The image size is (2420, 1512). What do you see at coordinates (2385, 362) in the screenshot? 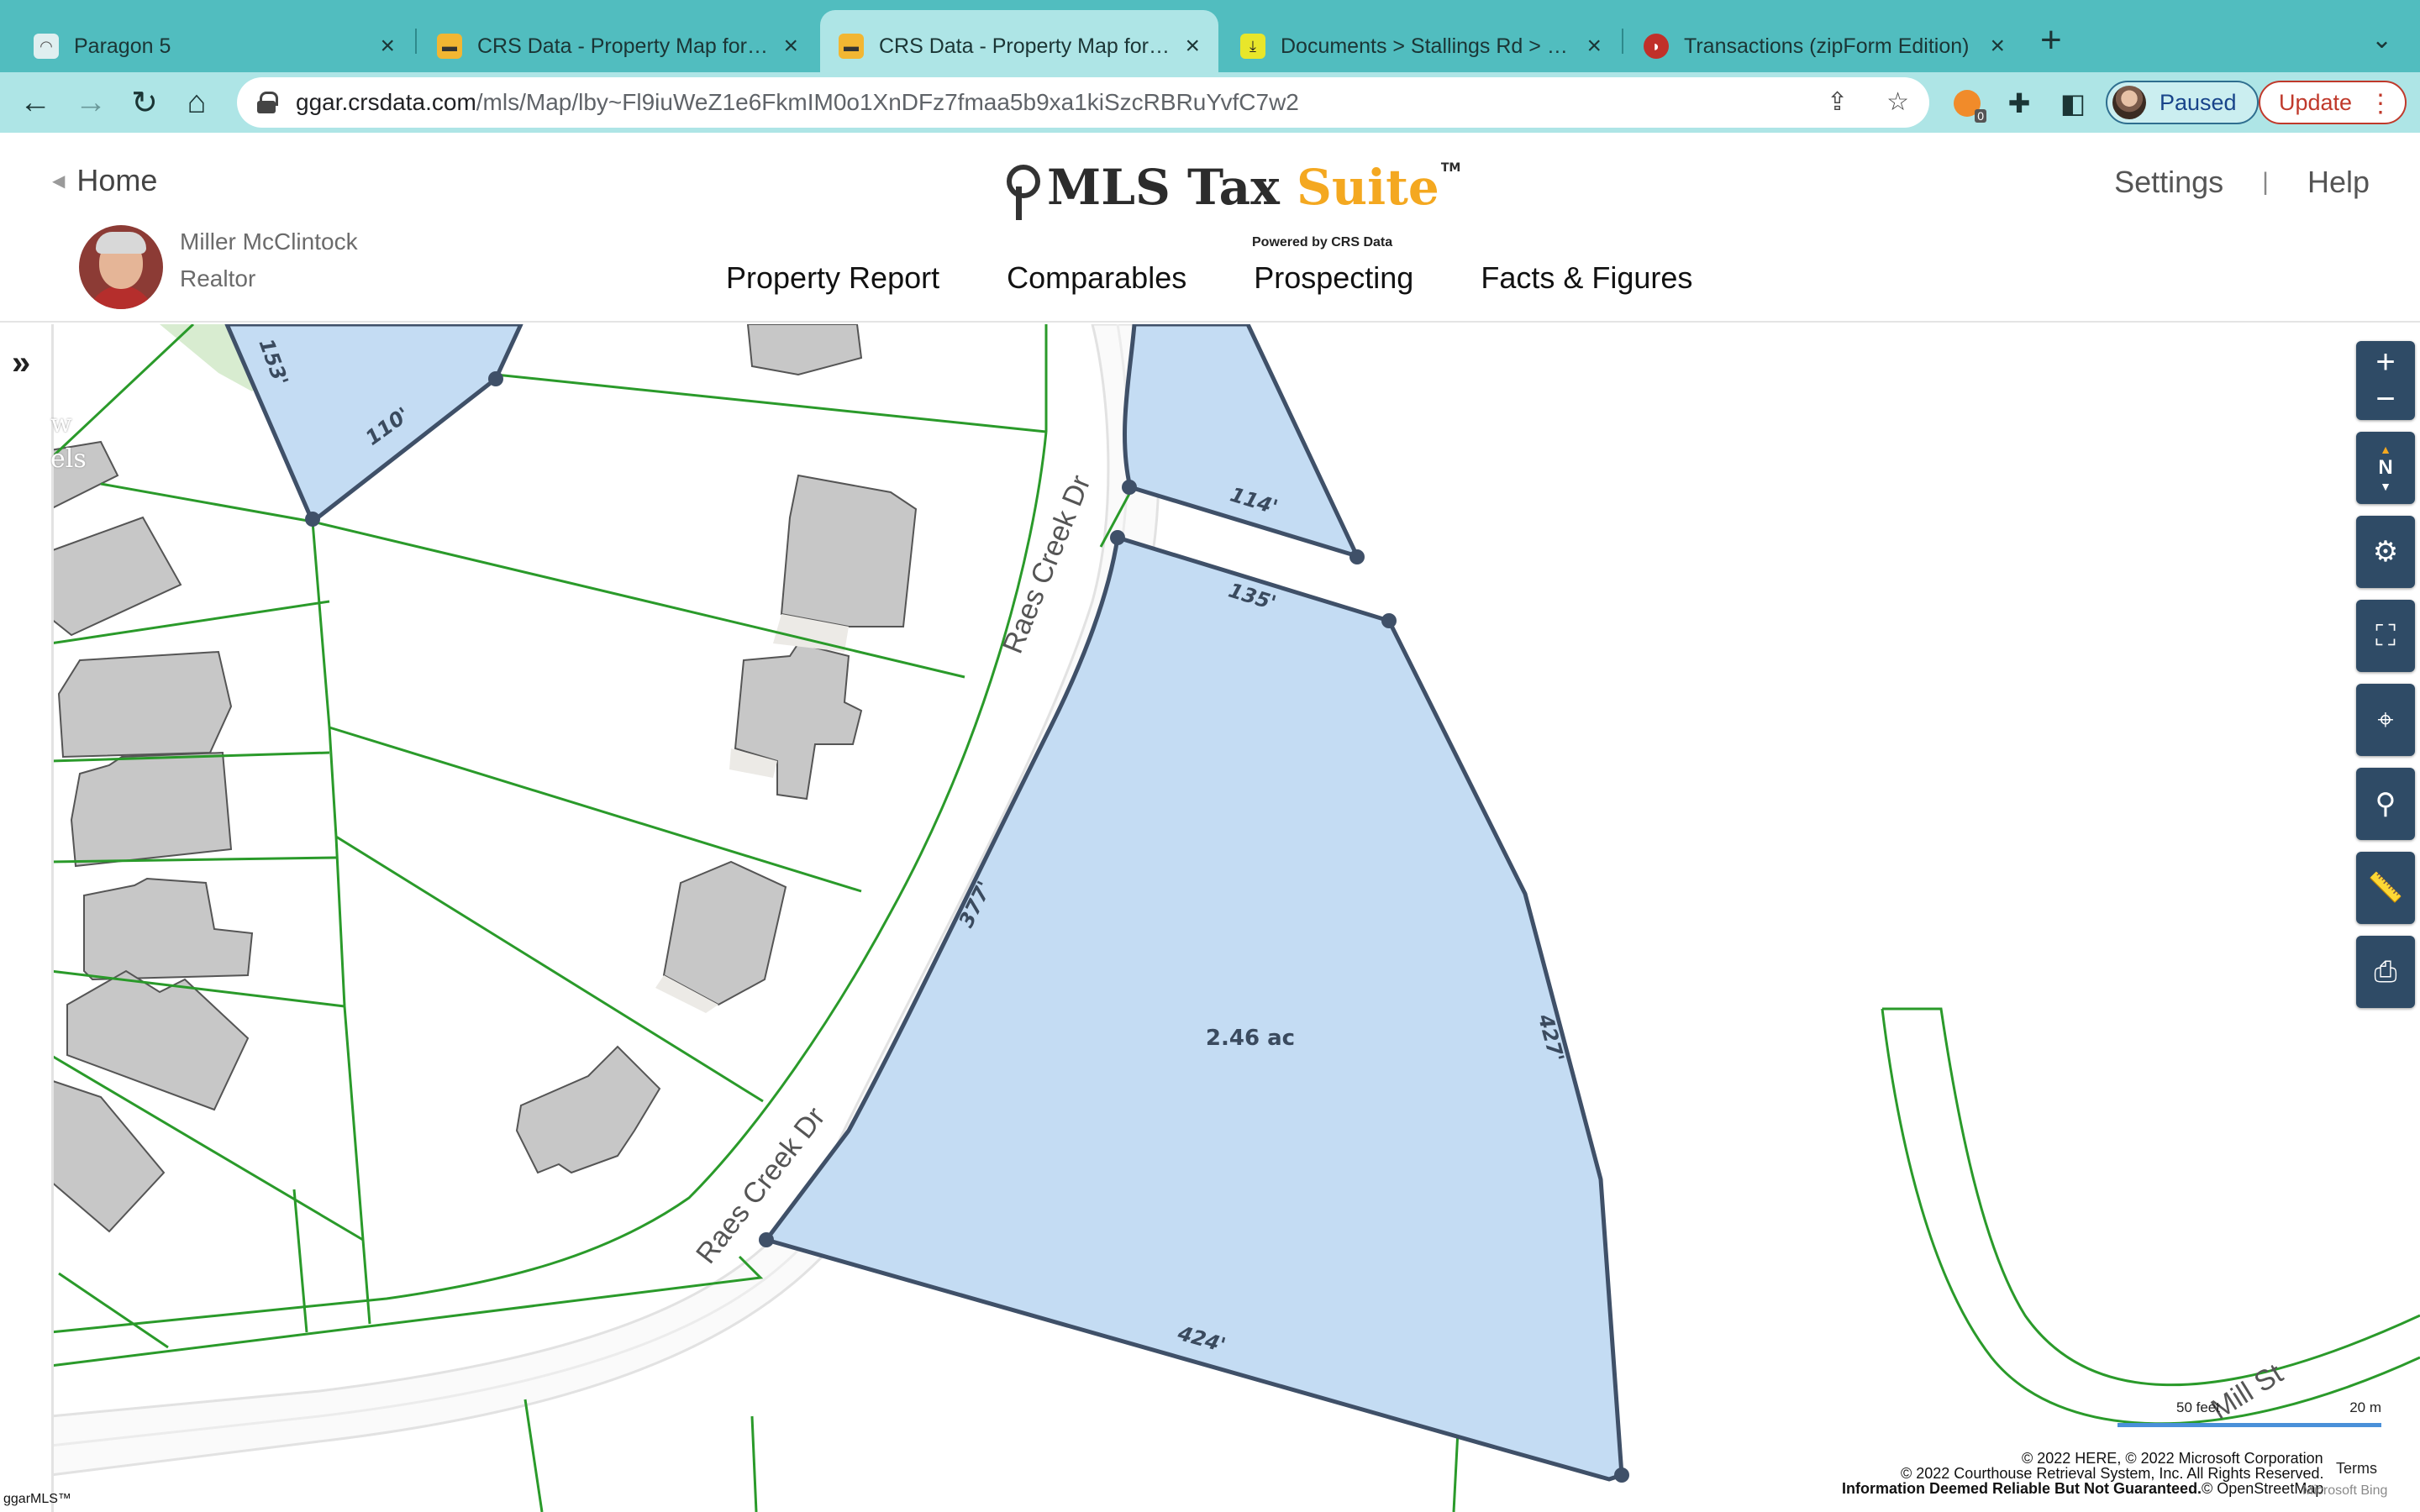
I see `zoom-in-icon: +` at bounding box center [2385, 362].